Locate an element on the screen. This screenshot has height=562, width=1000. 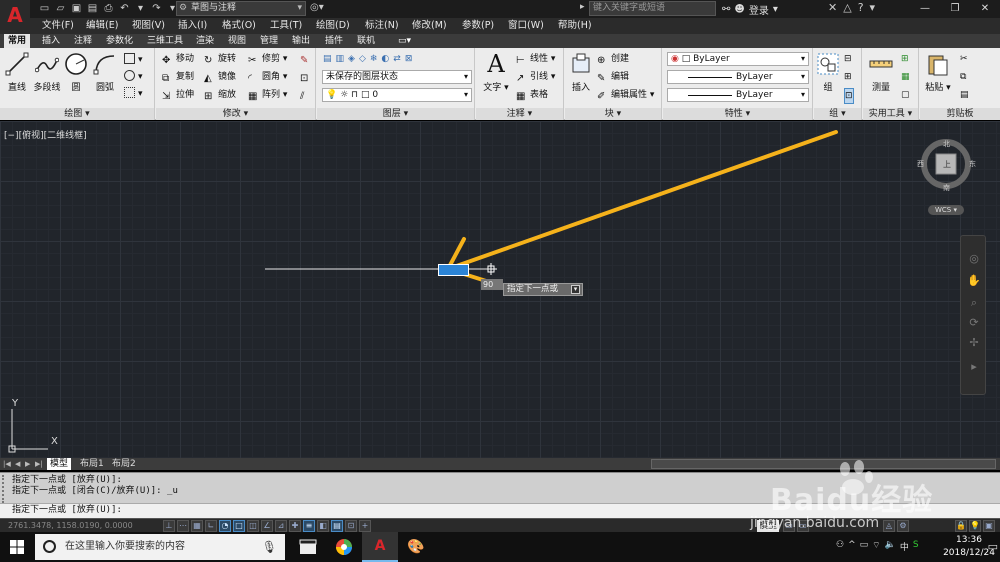
command-window-grip is located at coordinates (5, 489).